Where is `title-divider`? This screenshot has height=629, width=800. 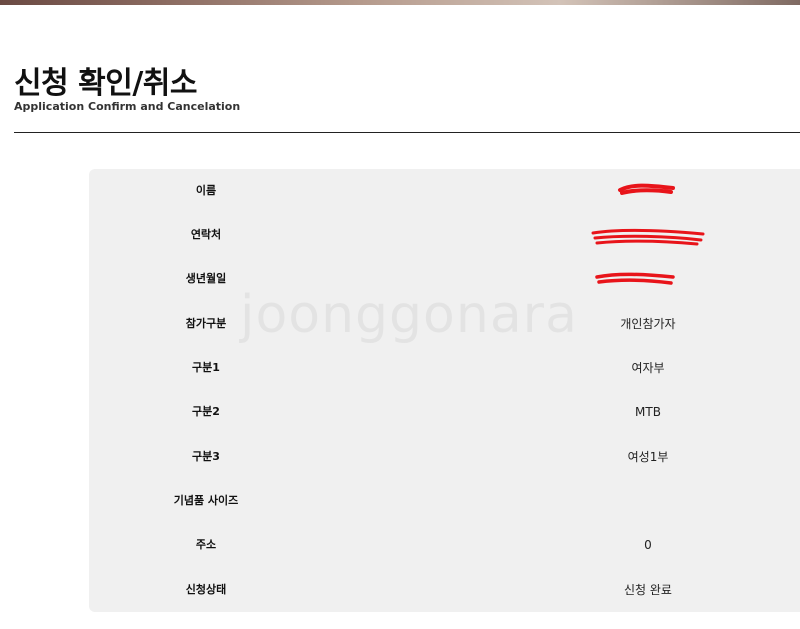 title-divider is located at coordinates (407, 132).